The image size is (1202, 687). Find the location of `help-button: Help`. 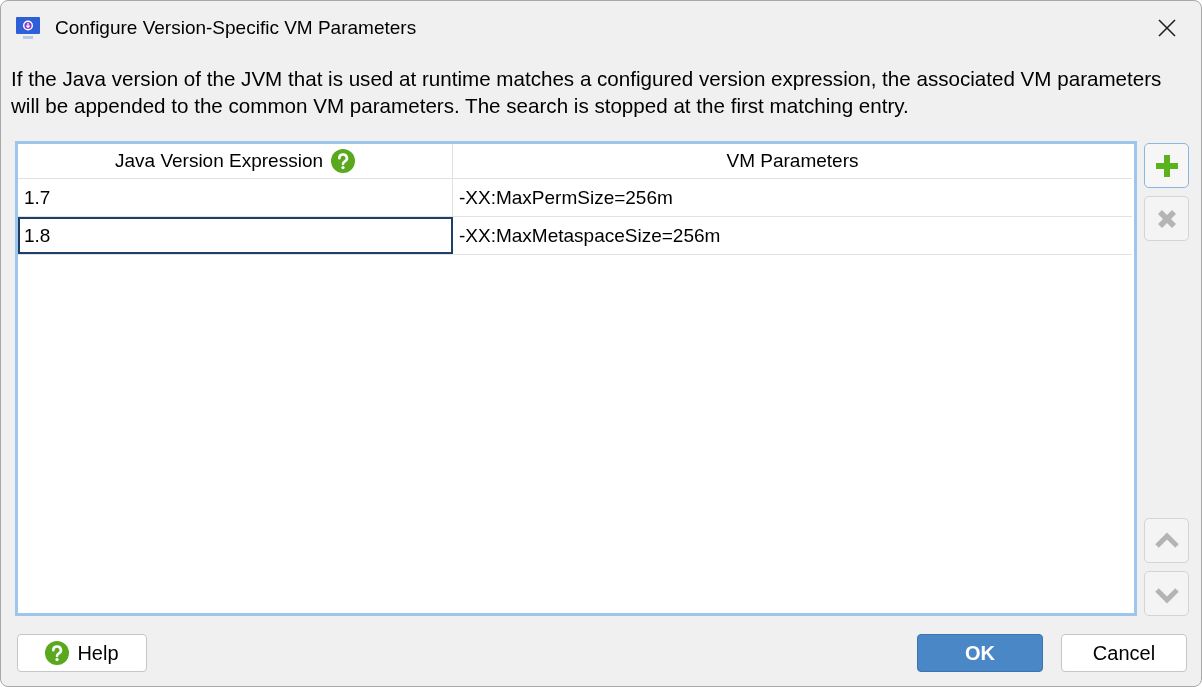

help-button: Help is located at coordinates (82, 653).